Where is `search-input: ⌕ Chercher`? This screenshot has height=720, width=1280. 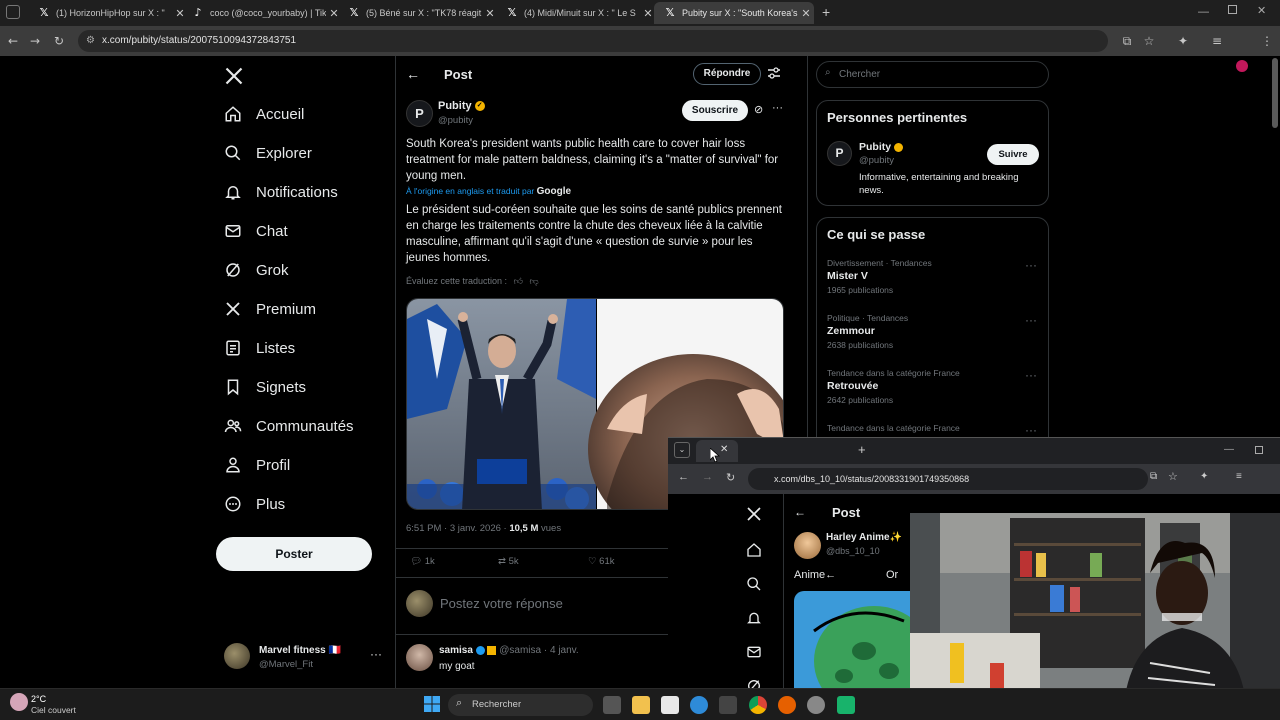 search-input: ⌕ Chercher is located at coordinates (932, 74).